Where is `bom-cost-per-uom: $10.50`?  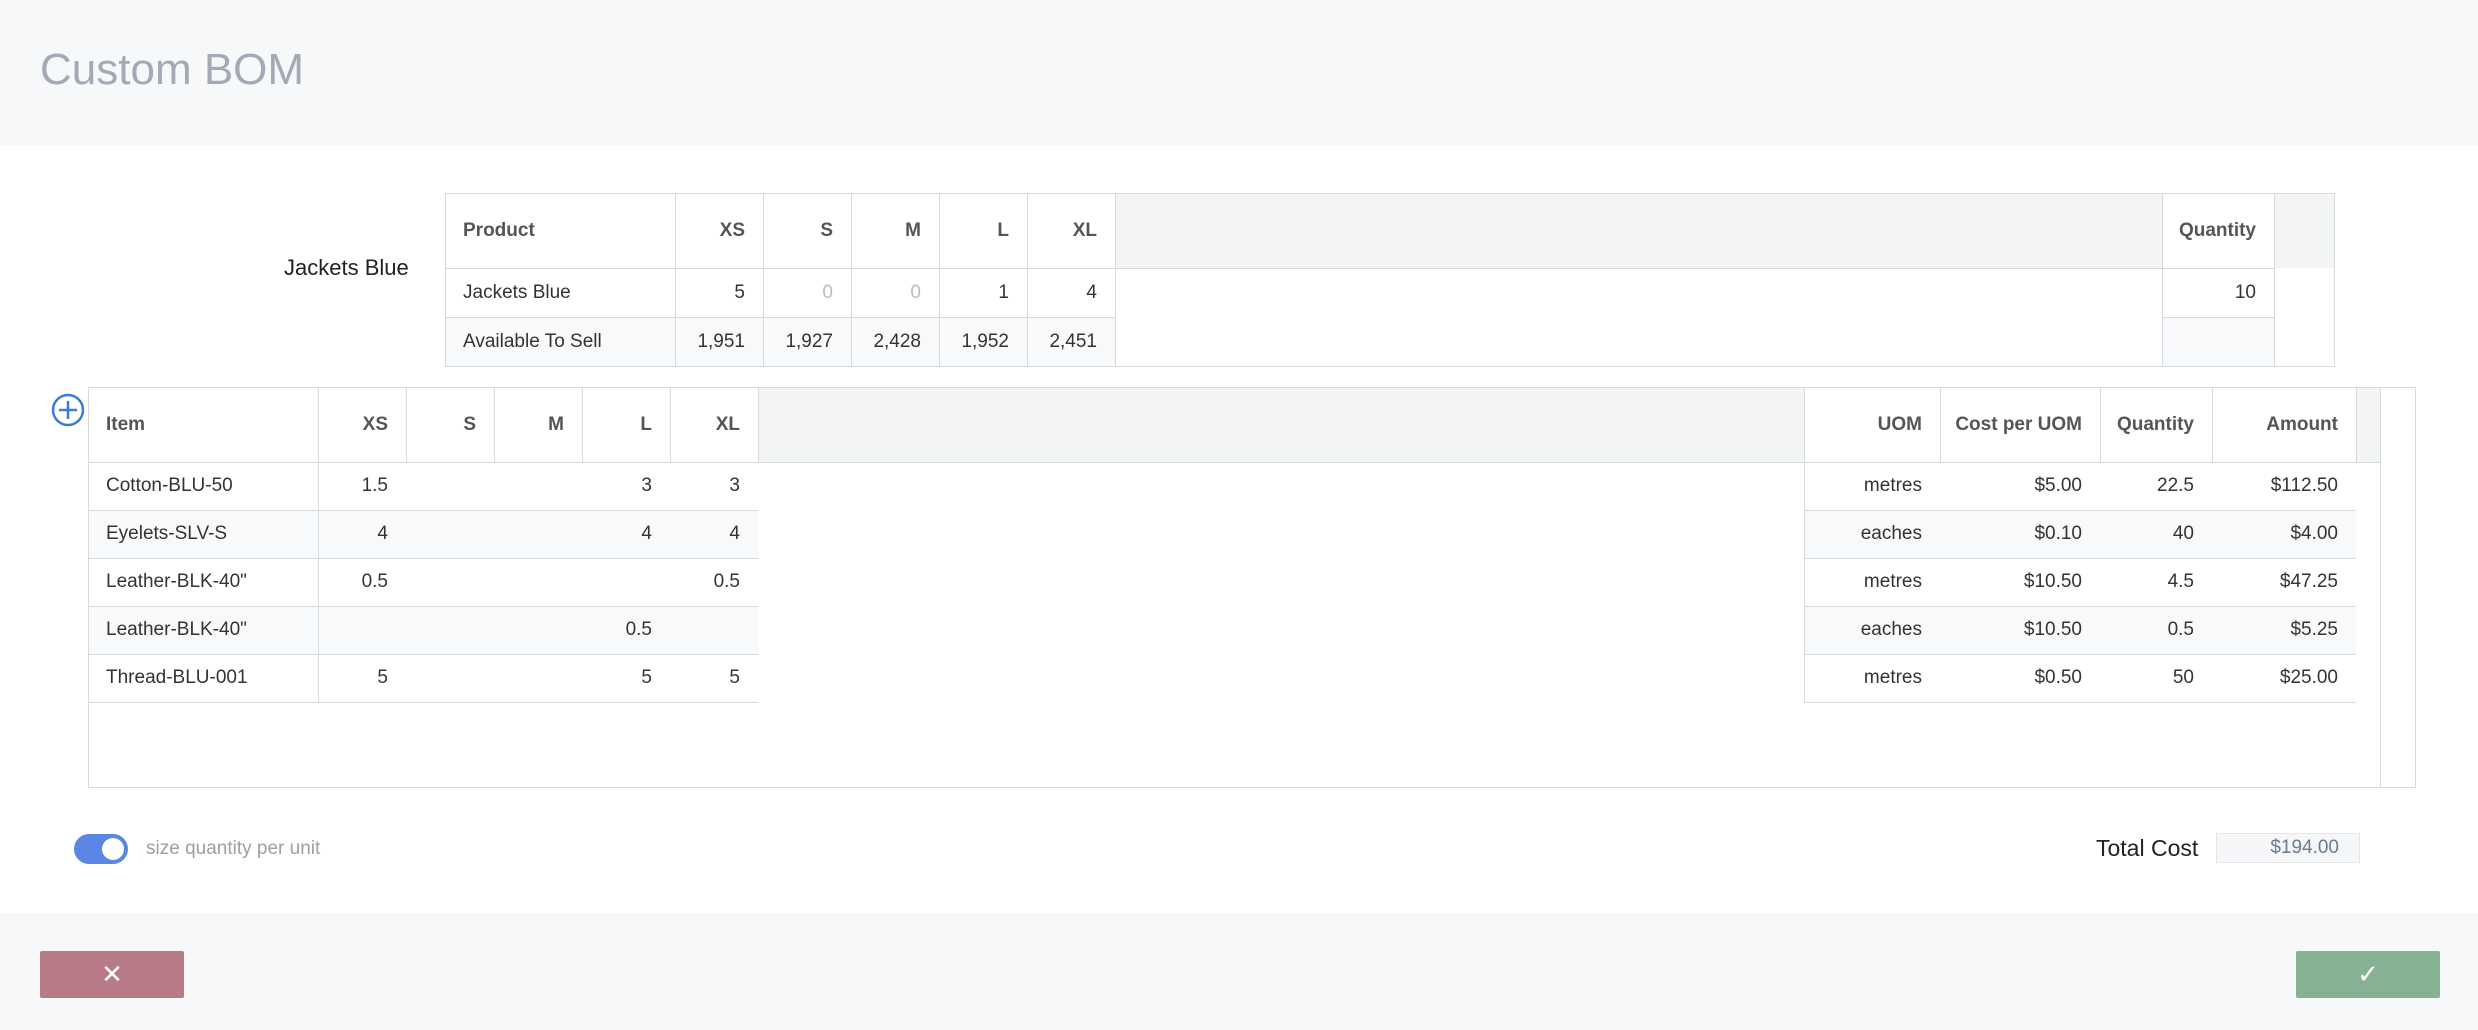
bom-cost-per-uom: $10.50 is located at coordinates (2052, 581).